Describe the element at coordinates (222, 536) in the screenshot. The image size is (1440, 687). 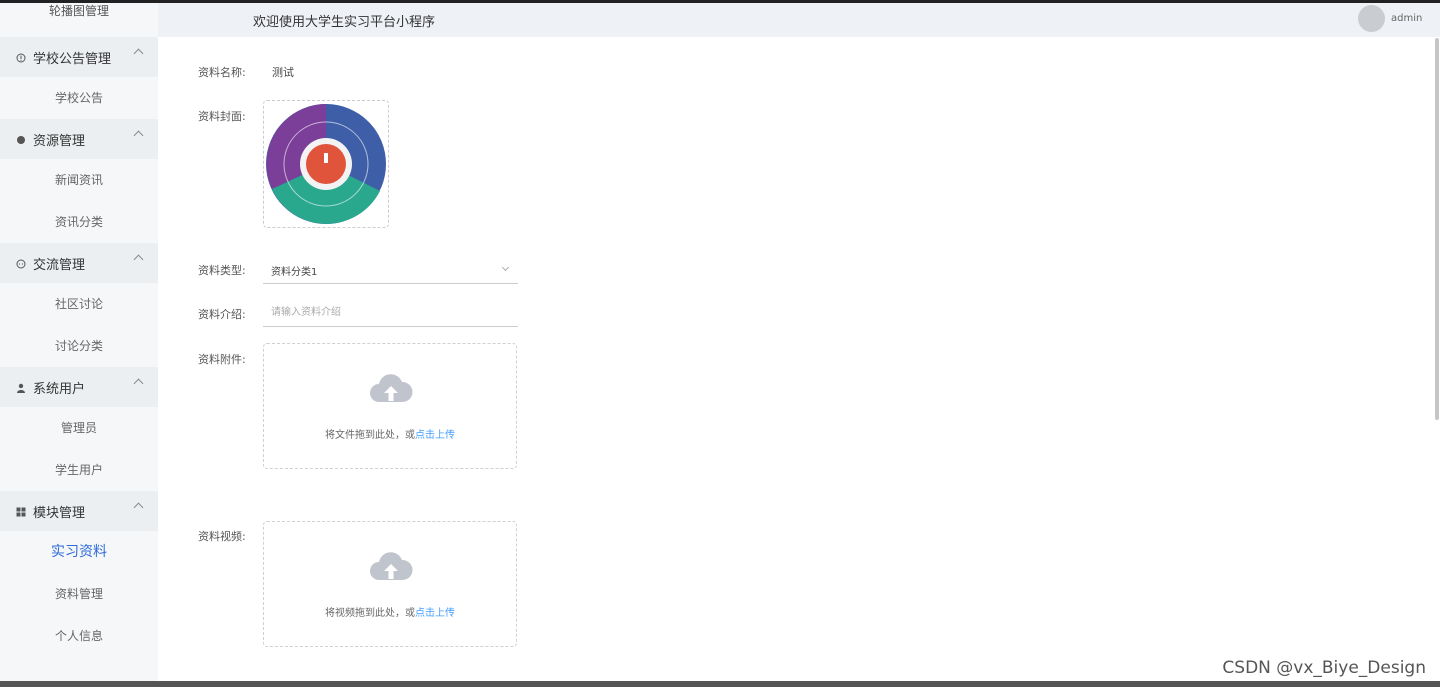
I see `video-label: 资料视频:` at that location.